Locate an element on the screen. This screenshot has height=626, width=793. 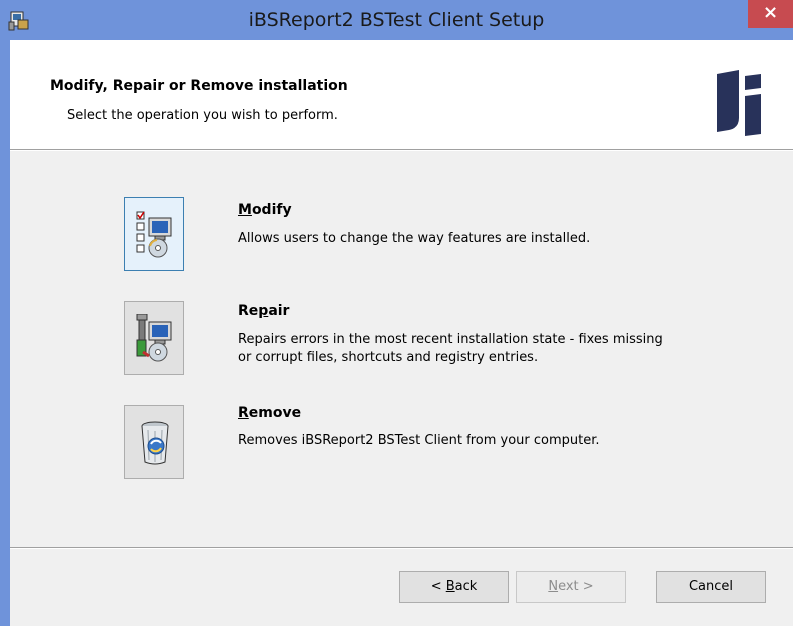
remove-button is located at coordinates (154, 442).